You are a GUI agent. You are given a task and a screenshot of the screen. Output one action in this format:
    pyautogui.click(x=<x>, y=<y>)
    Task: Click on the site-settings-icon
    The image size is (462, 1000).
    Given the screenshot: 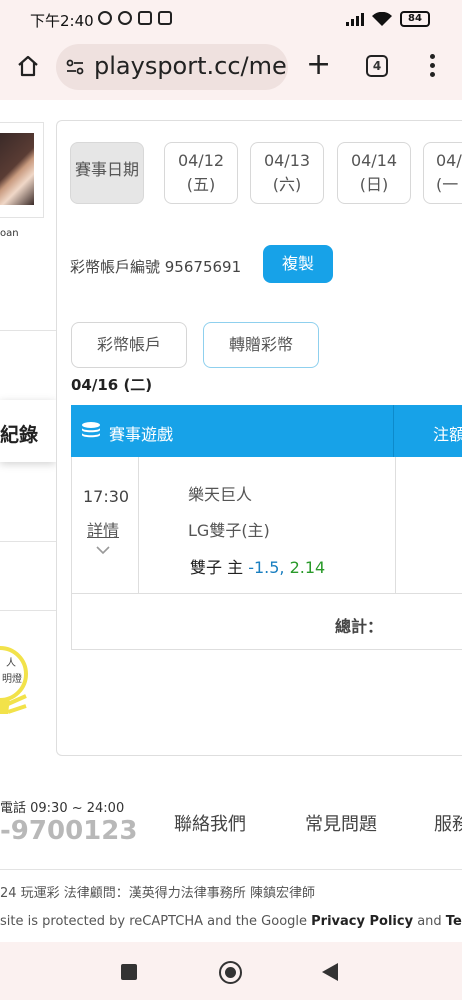 What is the action you would take?
    pyautogui.click(x=75, y=67)
    